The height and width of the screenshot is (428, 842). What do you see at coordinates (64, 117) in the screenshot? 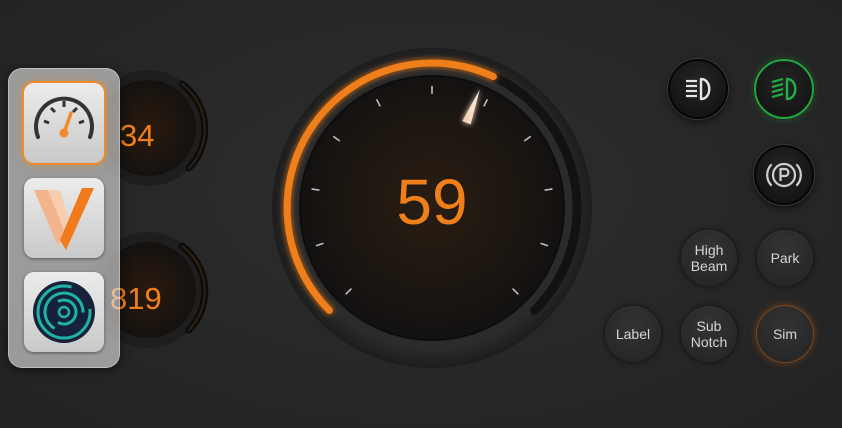
I see `speedometer-app-icon` at bounding box center [64, 117].